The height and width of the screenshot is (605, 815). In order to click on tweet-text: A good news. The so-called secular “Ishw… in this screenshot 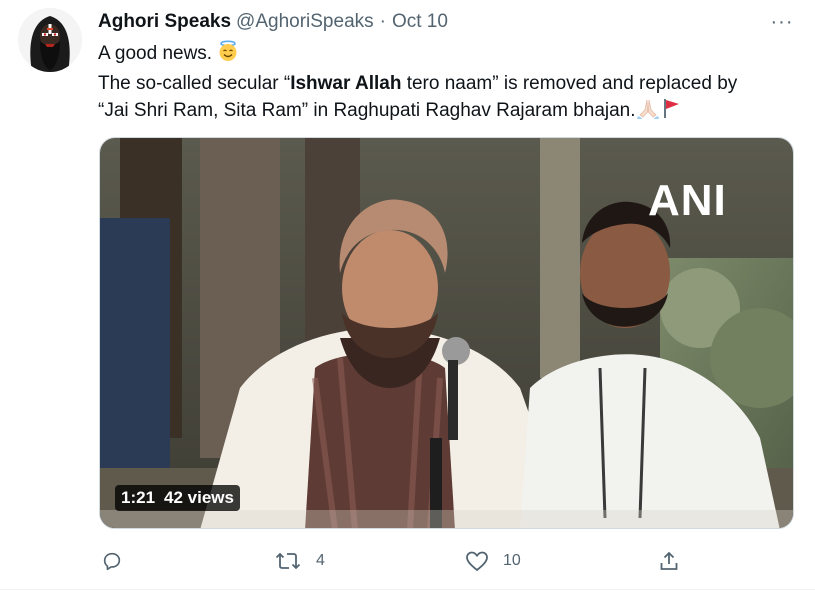, I will do `click(450, 83)`.